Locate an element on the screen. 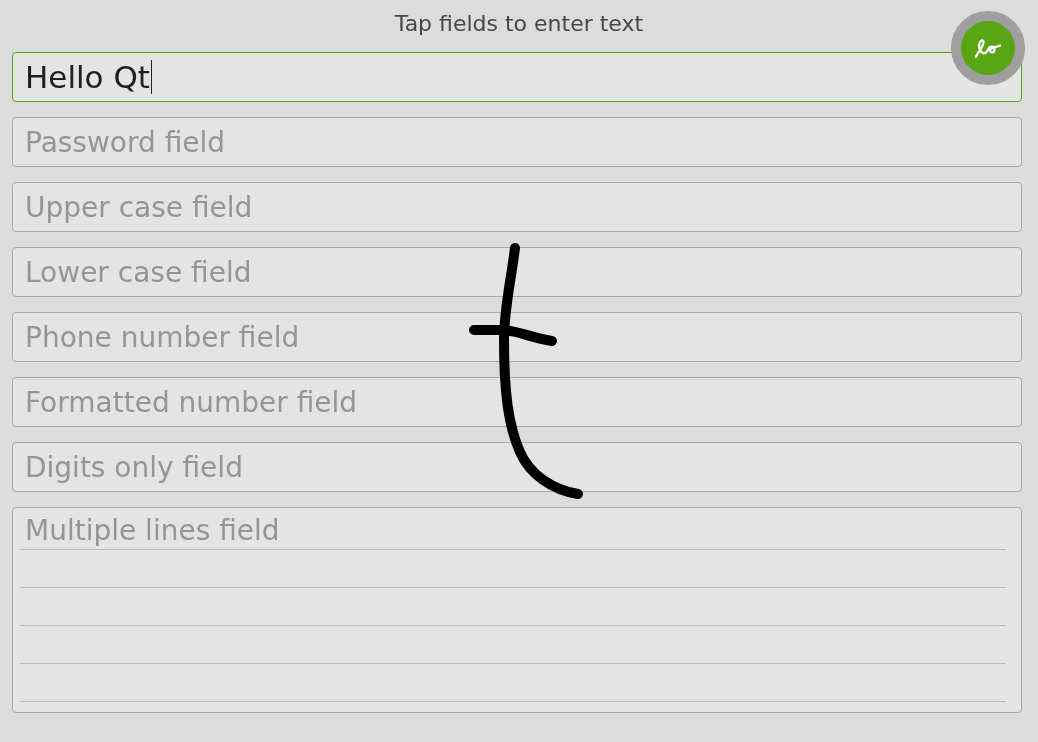  text-field: Password field is located at coordinates (517, 142).